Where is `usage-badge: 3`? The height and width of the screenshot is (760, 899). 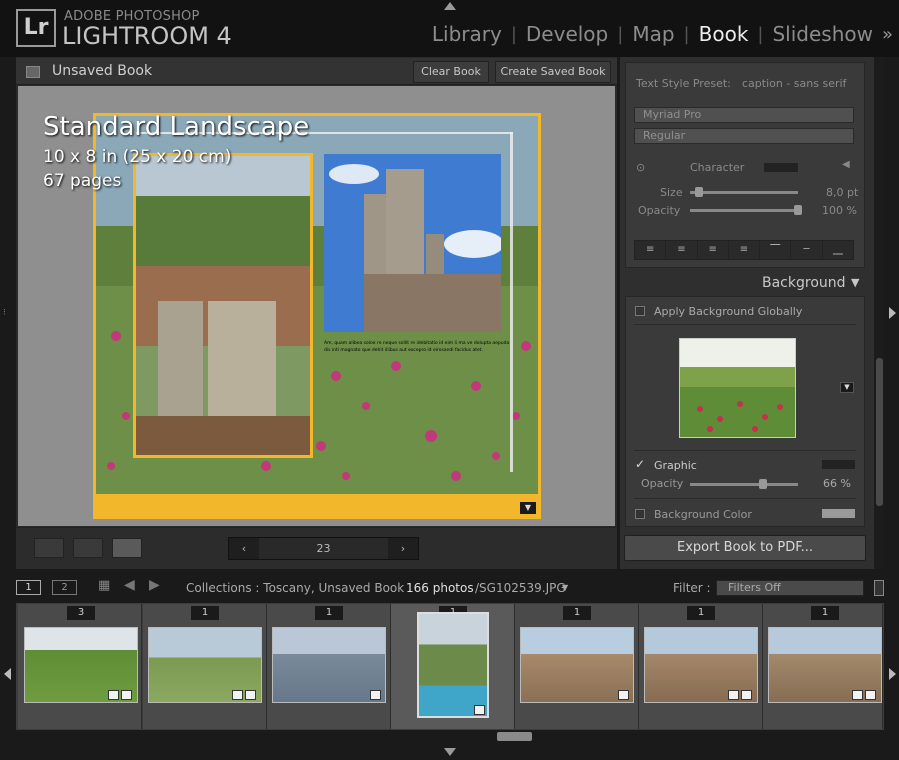 usage-badge: 3 is located at coordinates (81, 613).